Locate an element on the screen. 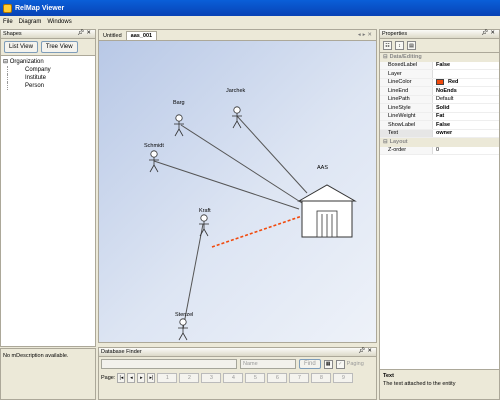  tab-strip: Untitled aas_001 ◂▸✕ is located at coordinates (237, 35).